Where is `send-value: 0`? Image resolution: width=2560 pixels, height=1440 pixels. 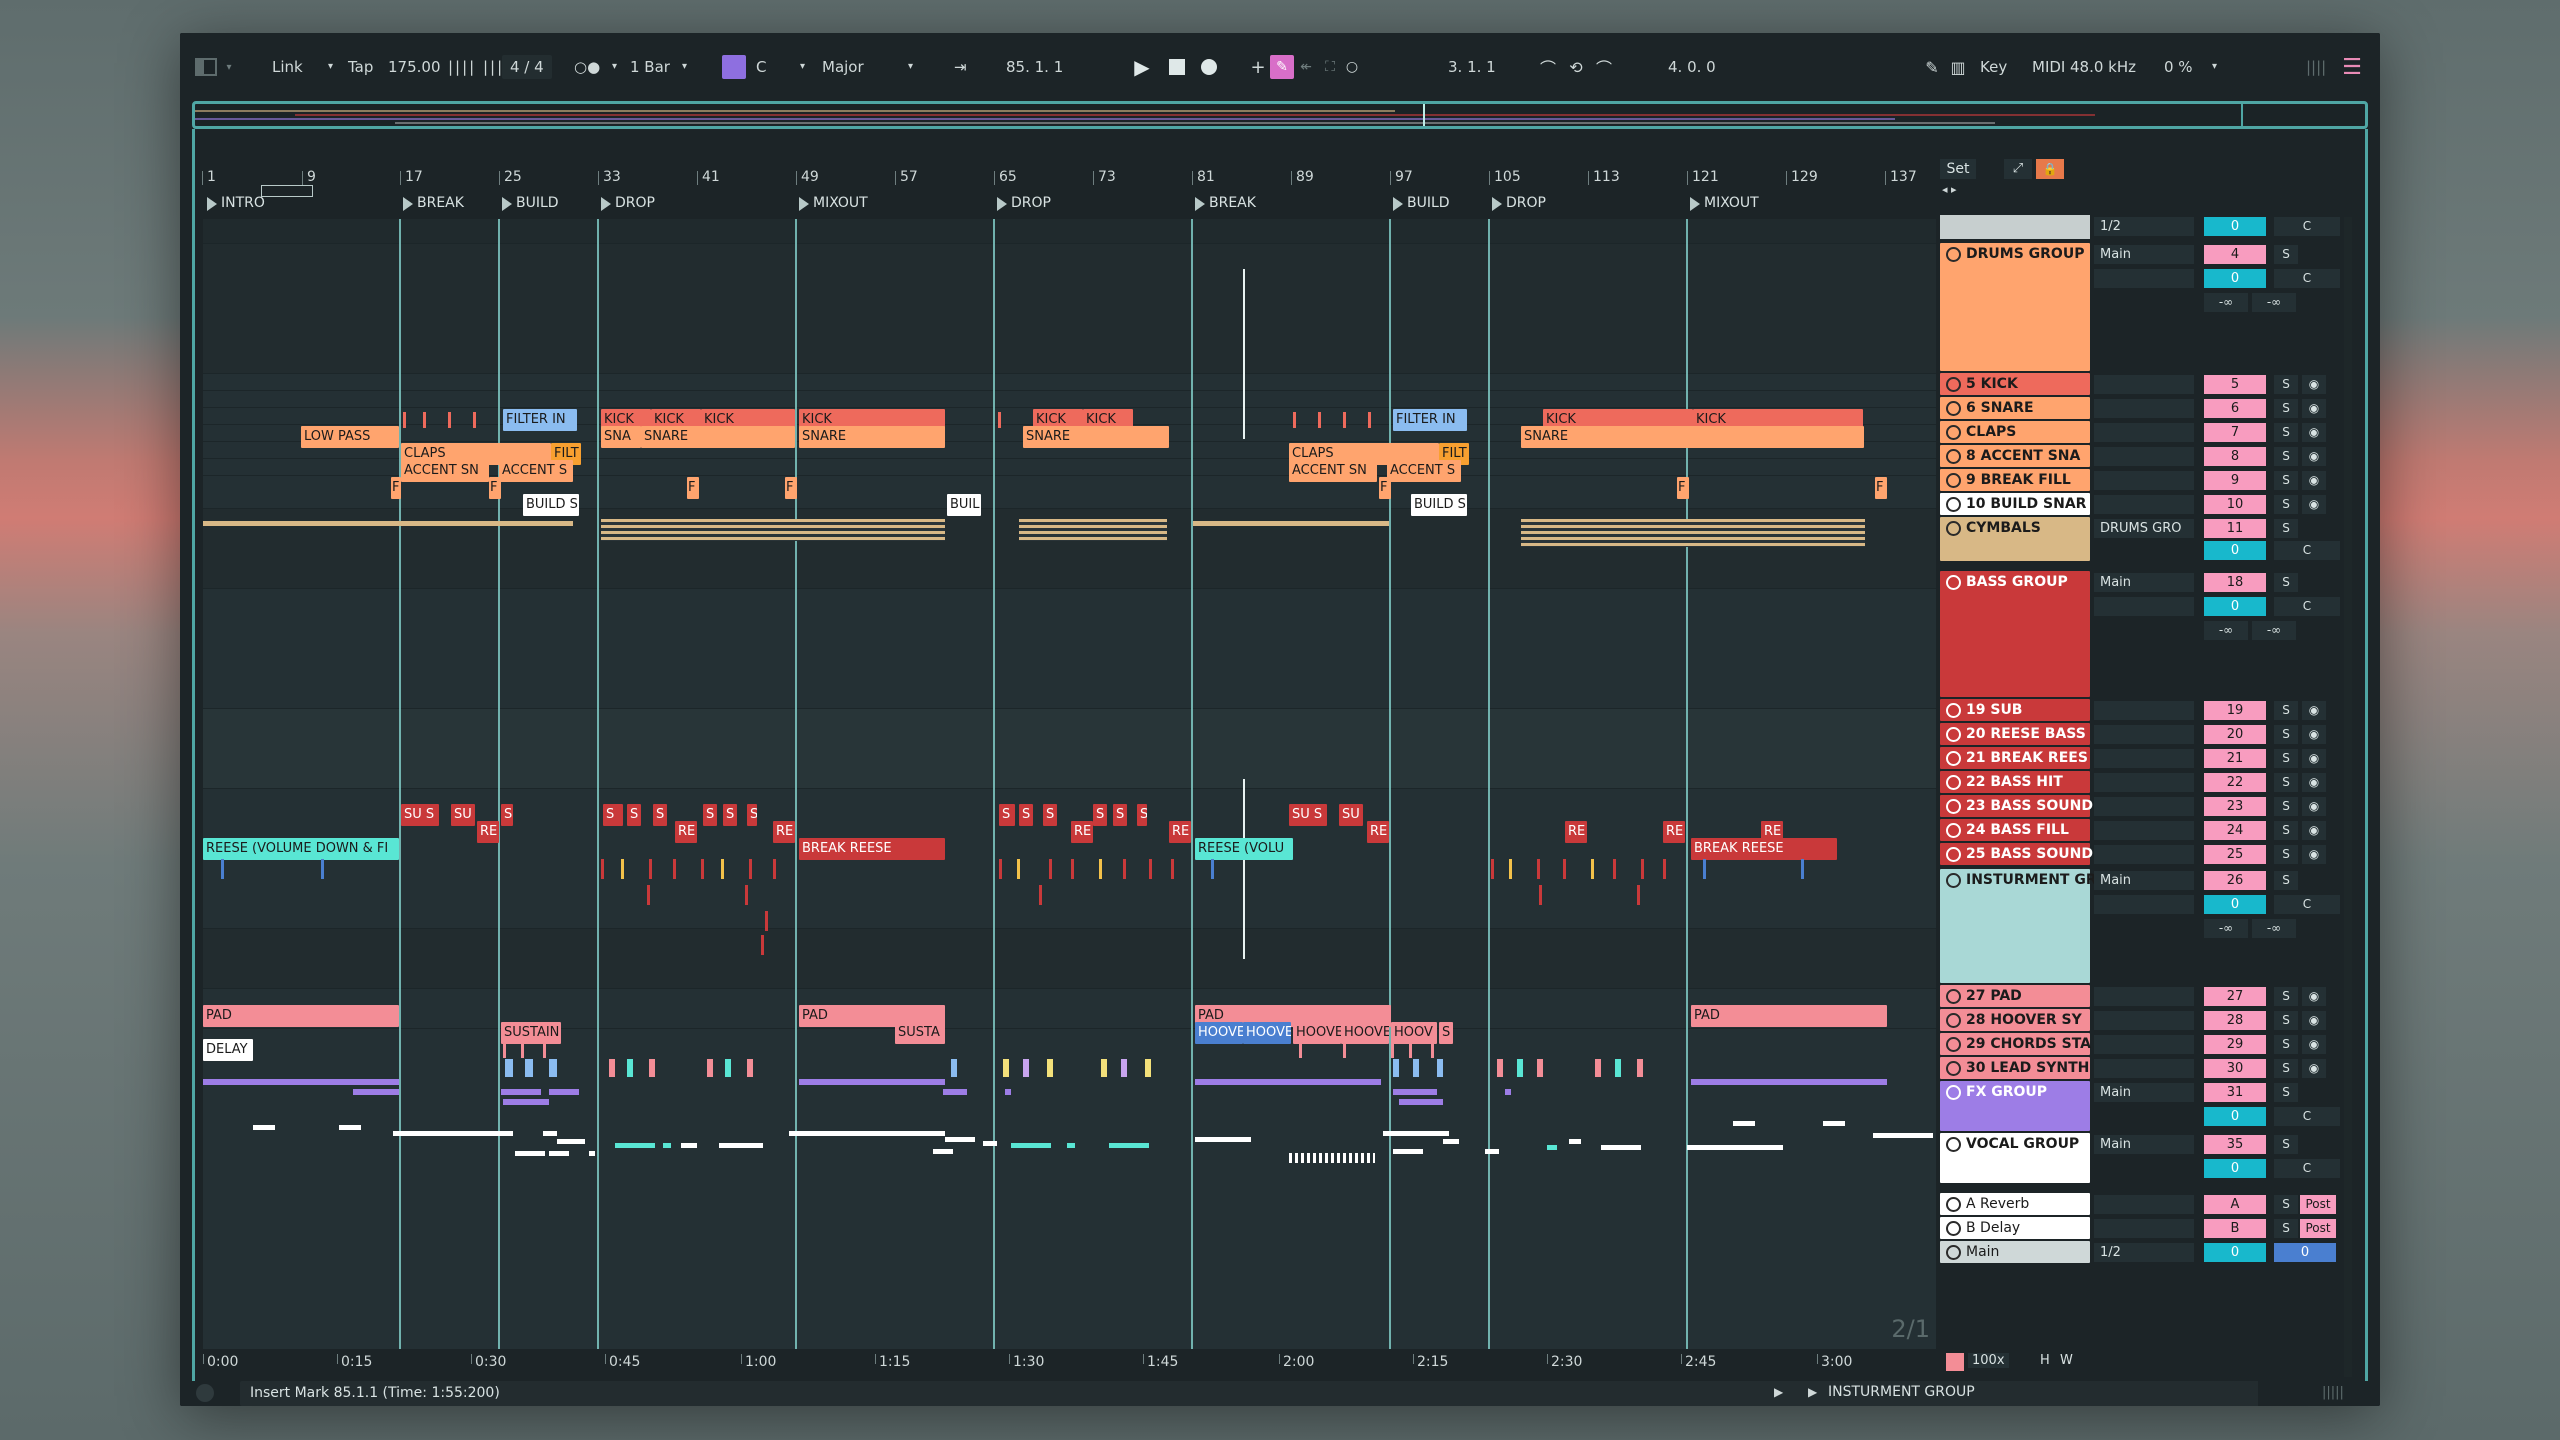
send-value: 0 is located at coordinates (2235, 278).